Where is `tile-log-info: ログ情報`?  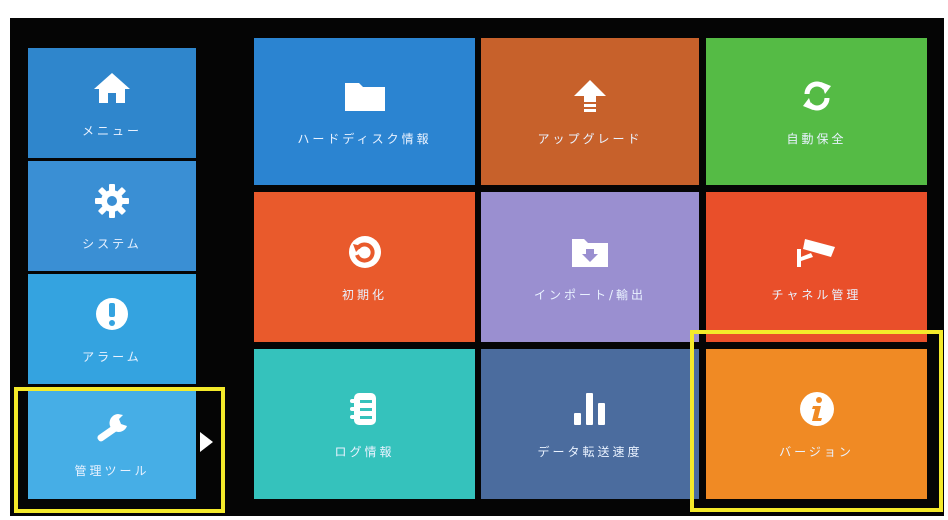 tile-log-info: ログ情報 is located at coordinates (364, 424).